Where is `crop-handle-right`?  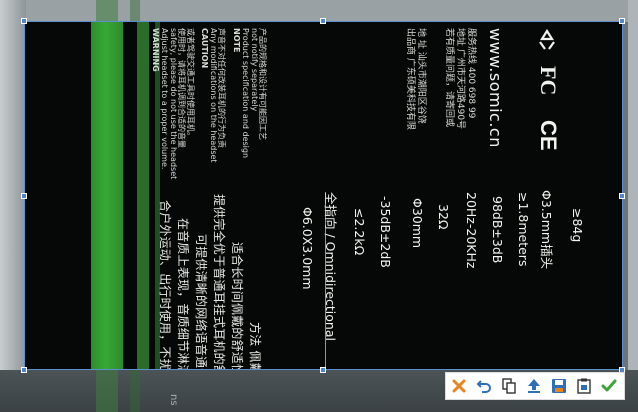 crop-handle-right is located at coordinates (622, 196).